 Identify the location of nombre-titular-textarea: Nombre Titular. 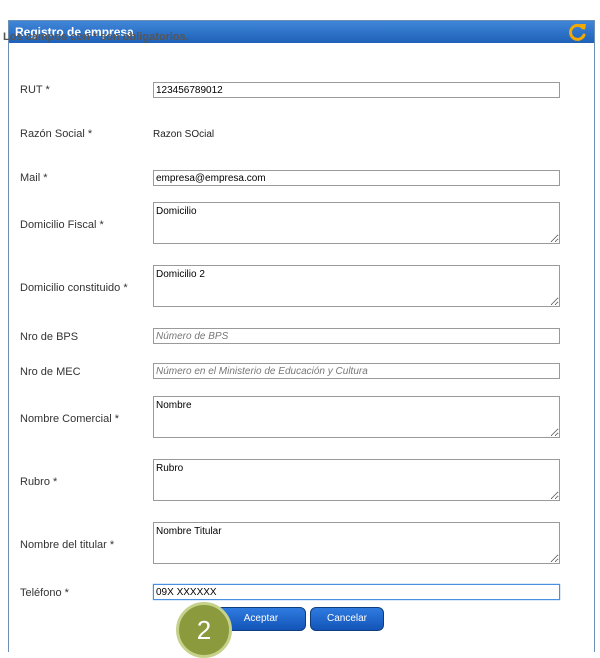
(356, 543).